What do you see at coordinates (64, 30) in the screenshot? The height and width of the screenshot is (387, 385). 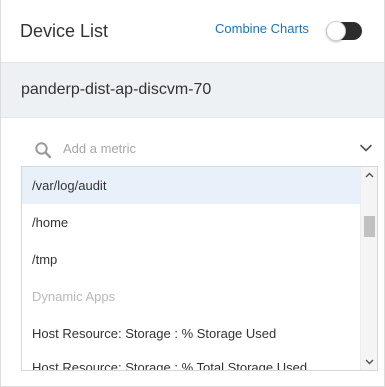 I see `panel-title: Device List` at bounding box center [64, 30].